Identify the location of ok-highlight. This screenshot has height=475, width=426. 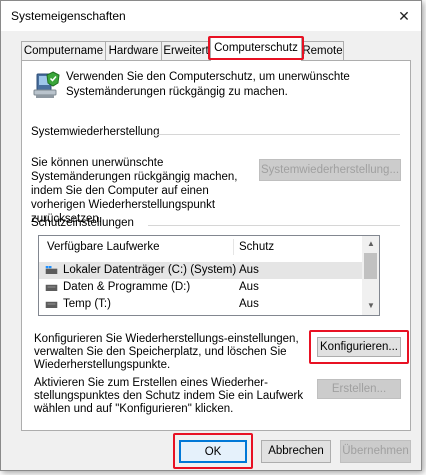
(213, 451).